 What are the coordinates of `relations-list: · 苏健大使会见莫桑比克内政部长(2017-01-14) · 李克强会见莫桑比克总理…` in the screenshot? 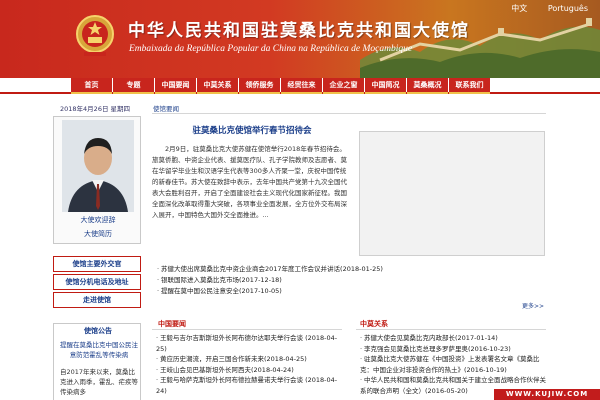 It's located at (454, 364).